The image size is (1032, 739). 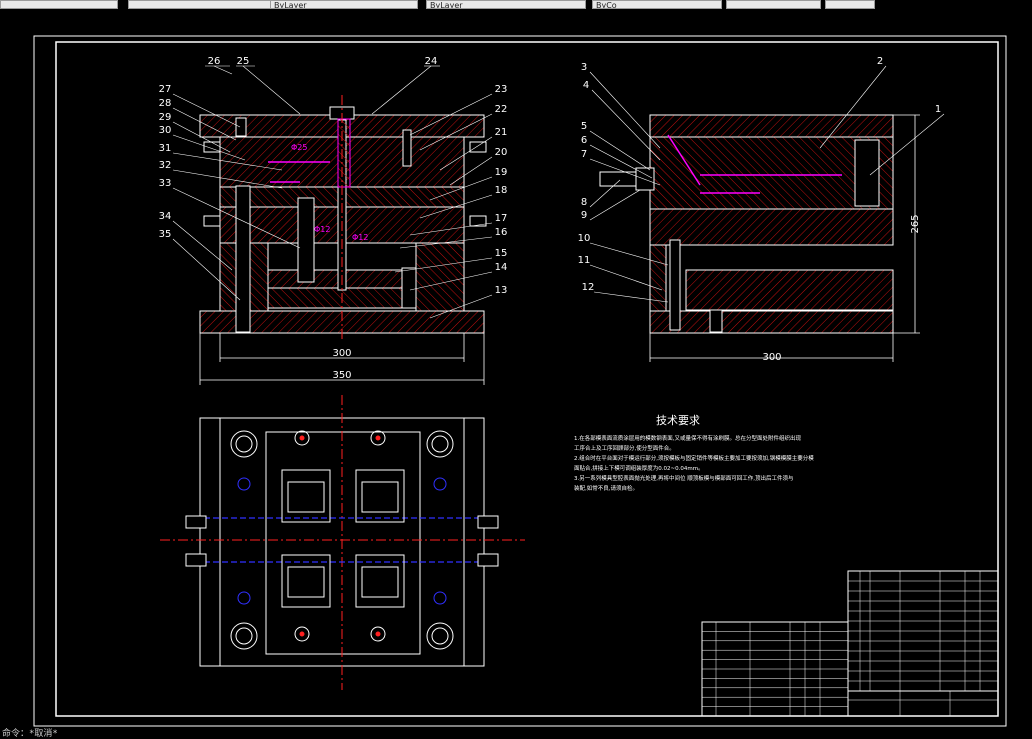 I want to click on side-bolt, so click(x=716, y=321).